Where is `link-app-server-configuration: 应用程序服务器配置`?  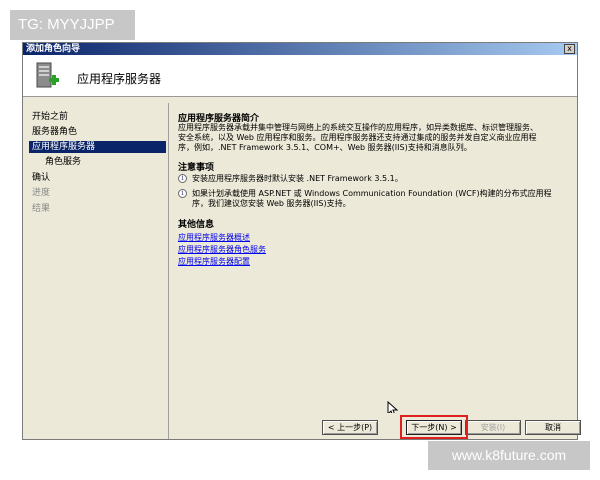
link-app-server-configuration: 应用程序服务器配置 is located at coordinates (214, 261).